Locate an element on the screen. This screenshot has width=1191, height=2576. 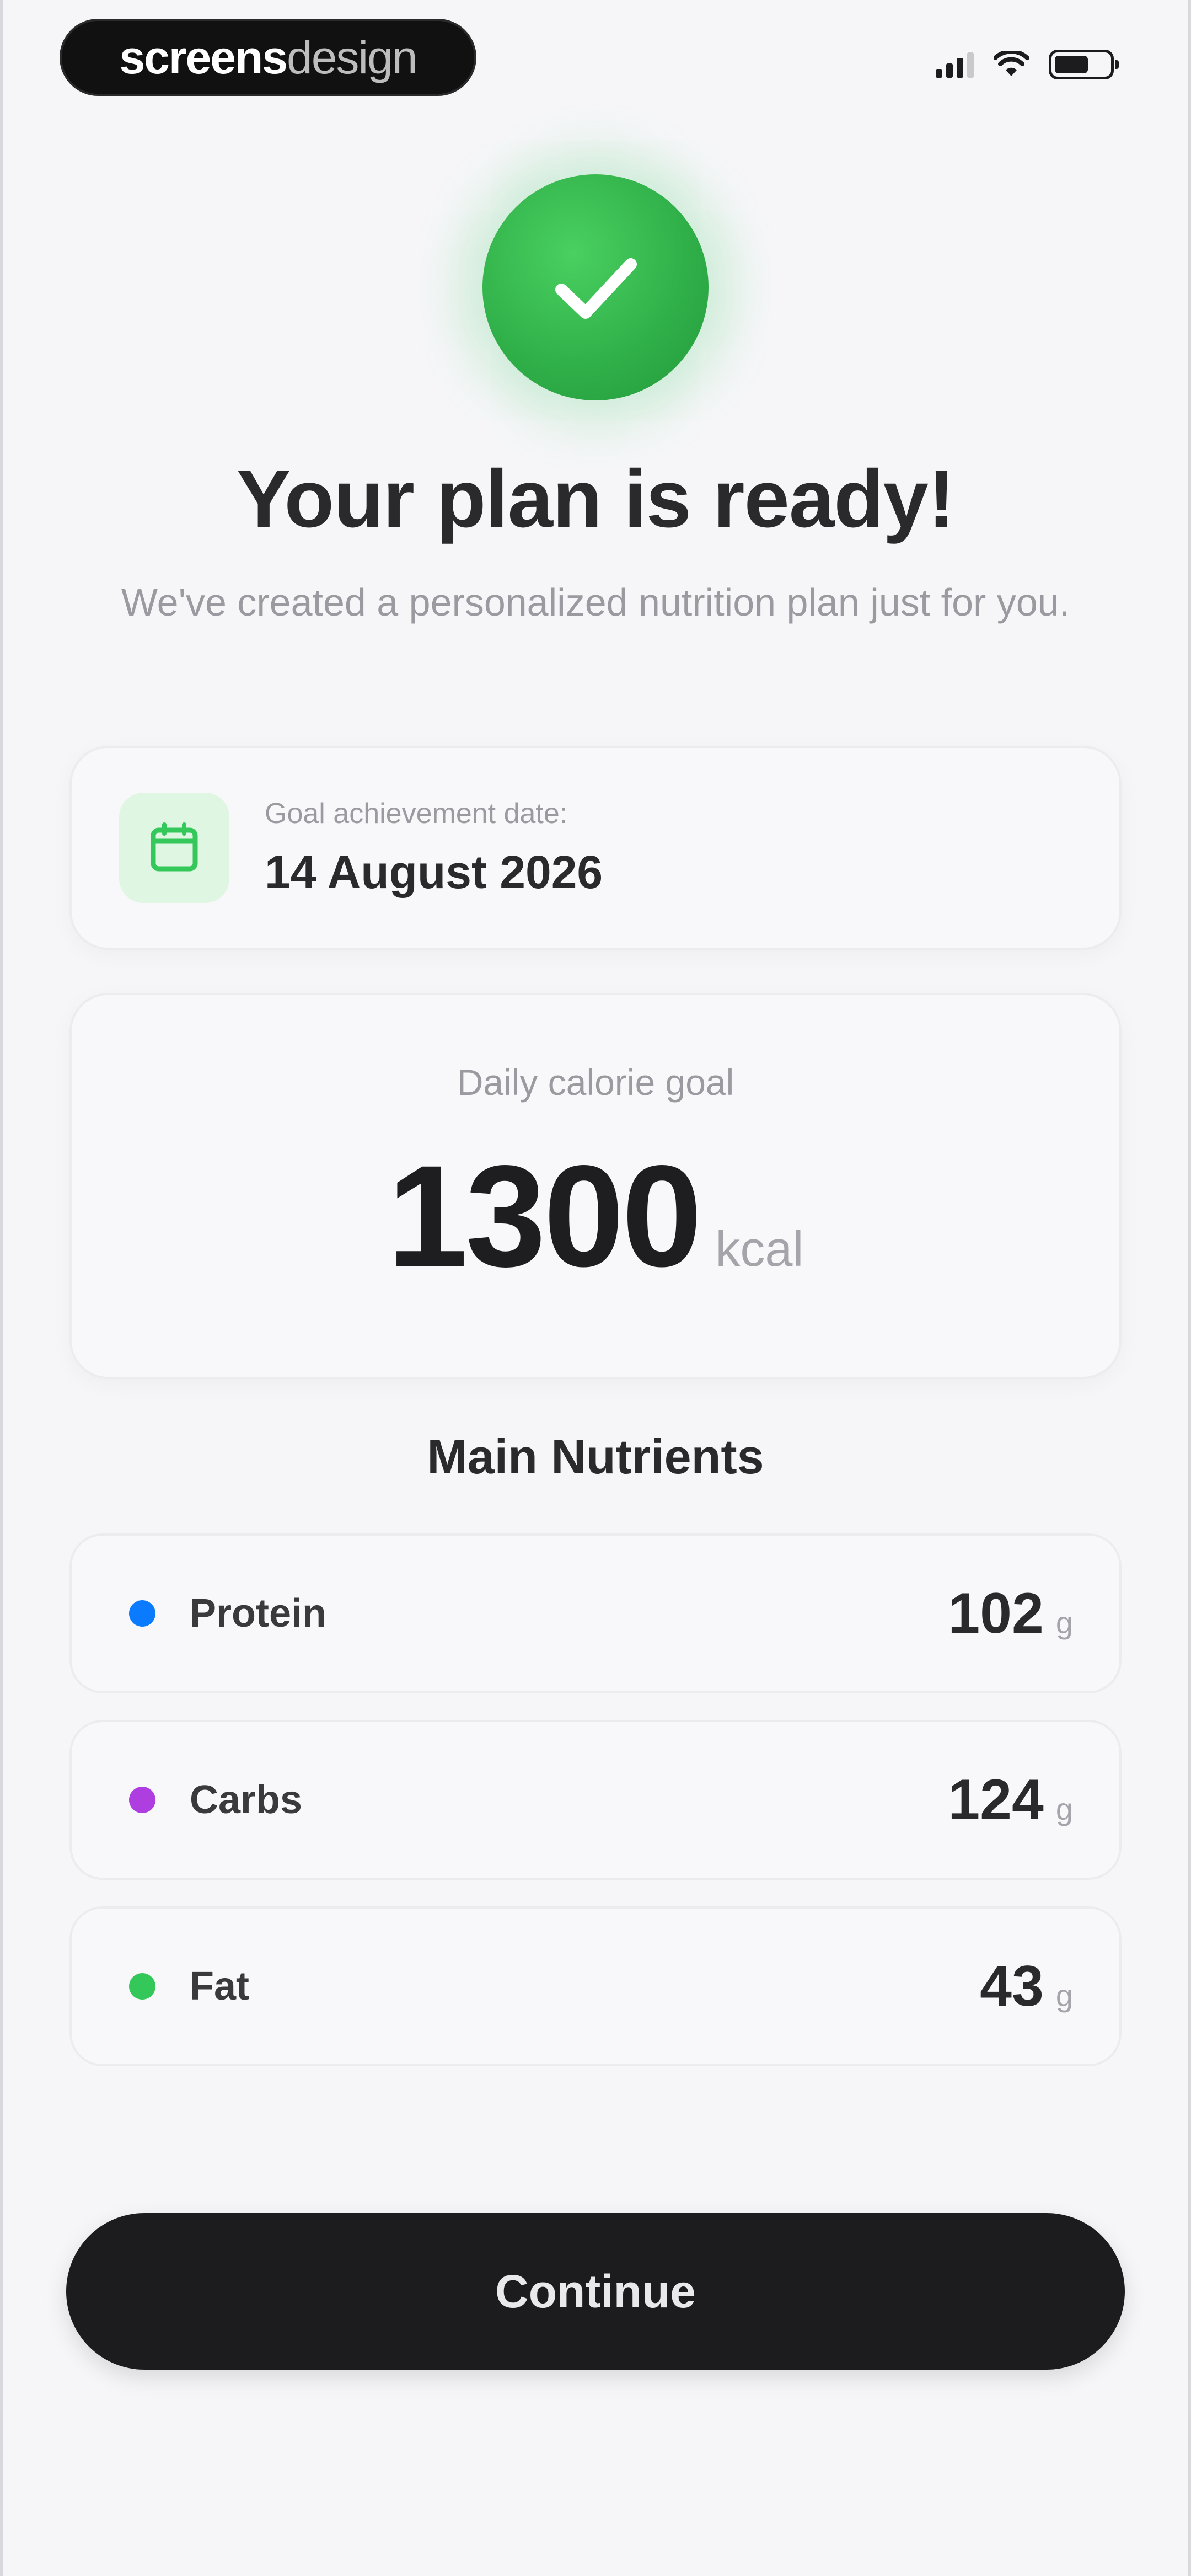
checkmark-icon is located at coordinates (596, 288).